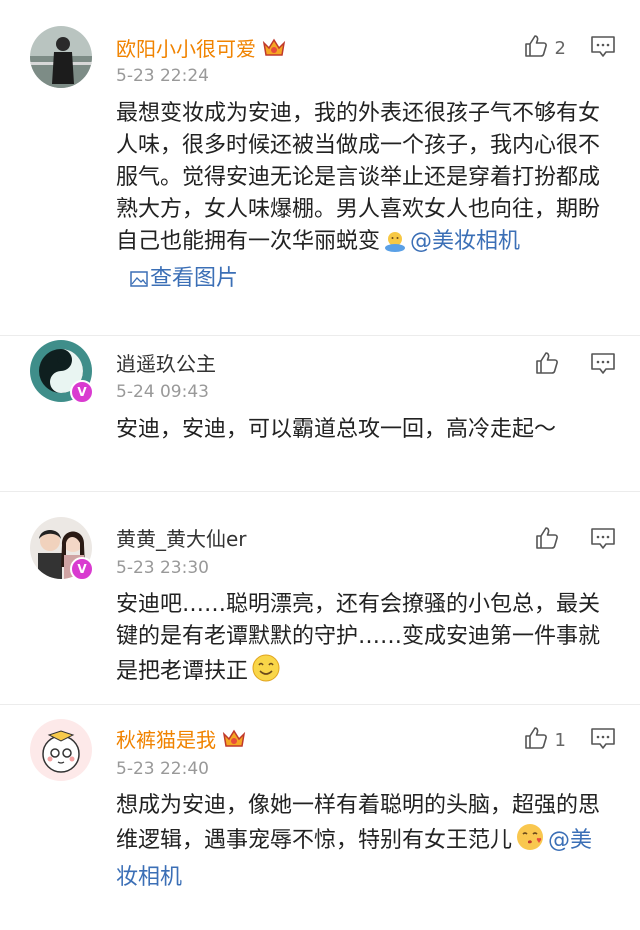 This screenshot has height=930, width=640. I want to click on like-count: 2, so click(560, 48).